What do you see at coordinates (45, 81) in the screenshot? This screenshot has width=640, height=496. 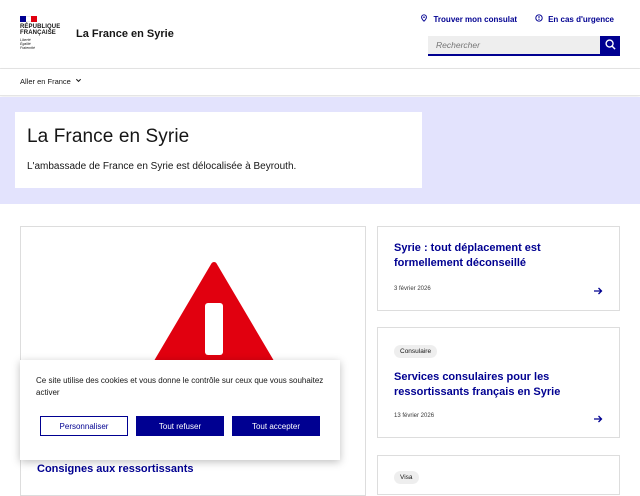 I see `nav-item-label: Aller en France` at bounding box center [45, 81].